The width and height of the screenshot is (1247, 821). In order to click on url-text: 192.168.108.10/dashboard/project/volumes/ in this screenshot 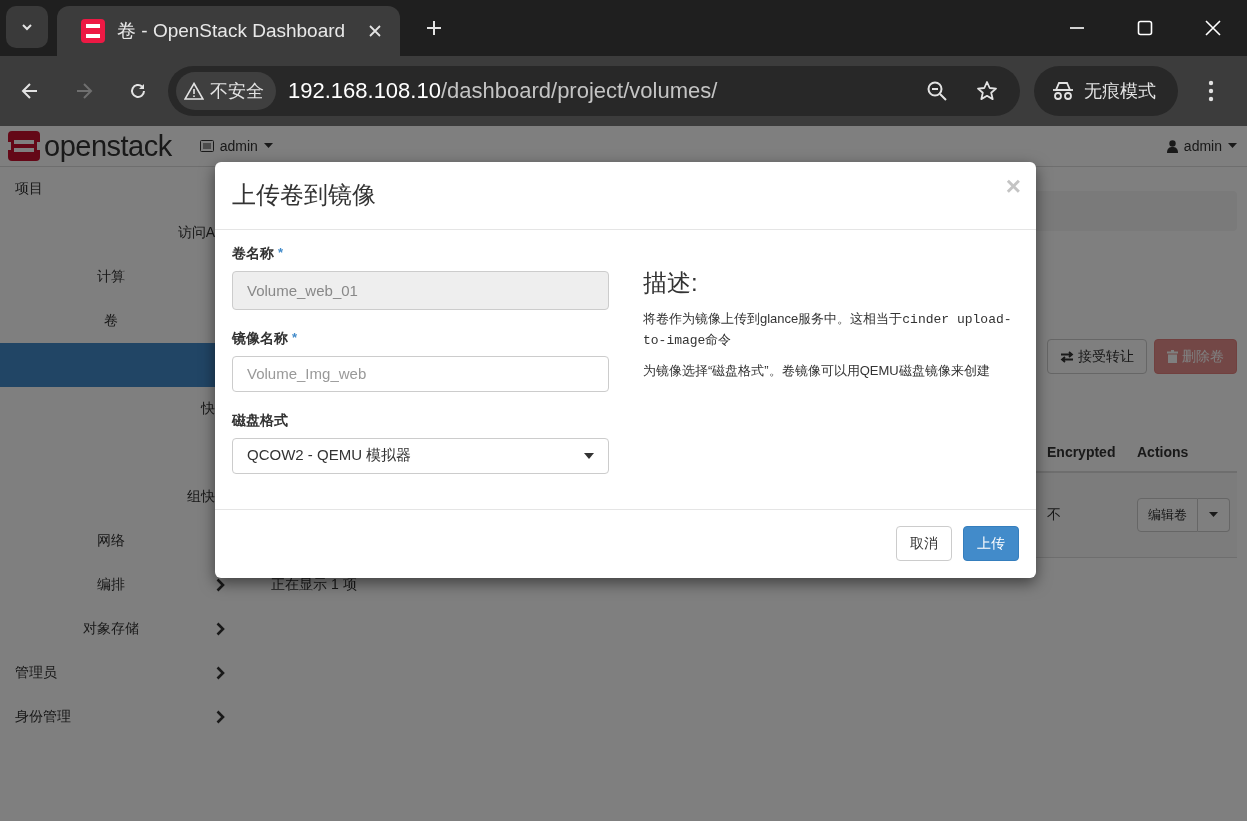, I will do `click(503, 91)`.